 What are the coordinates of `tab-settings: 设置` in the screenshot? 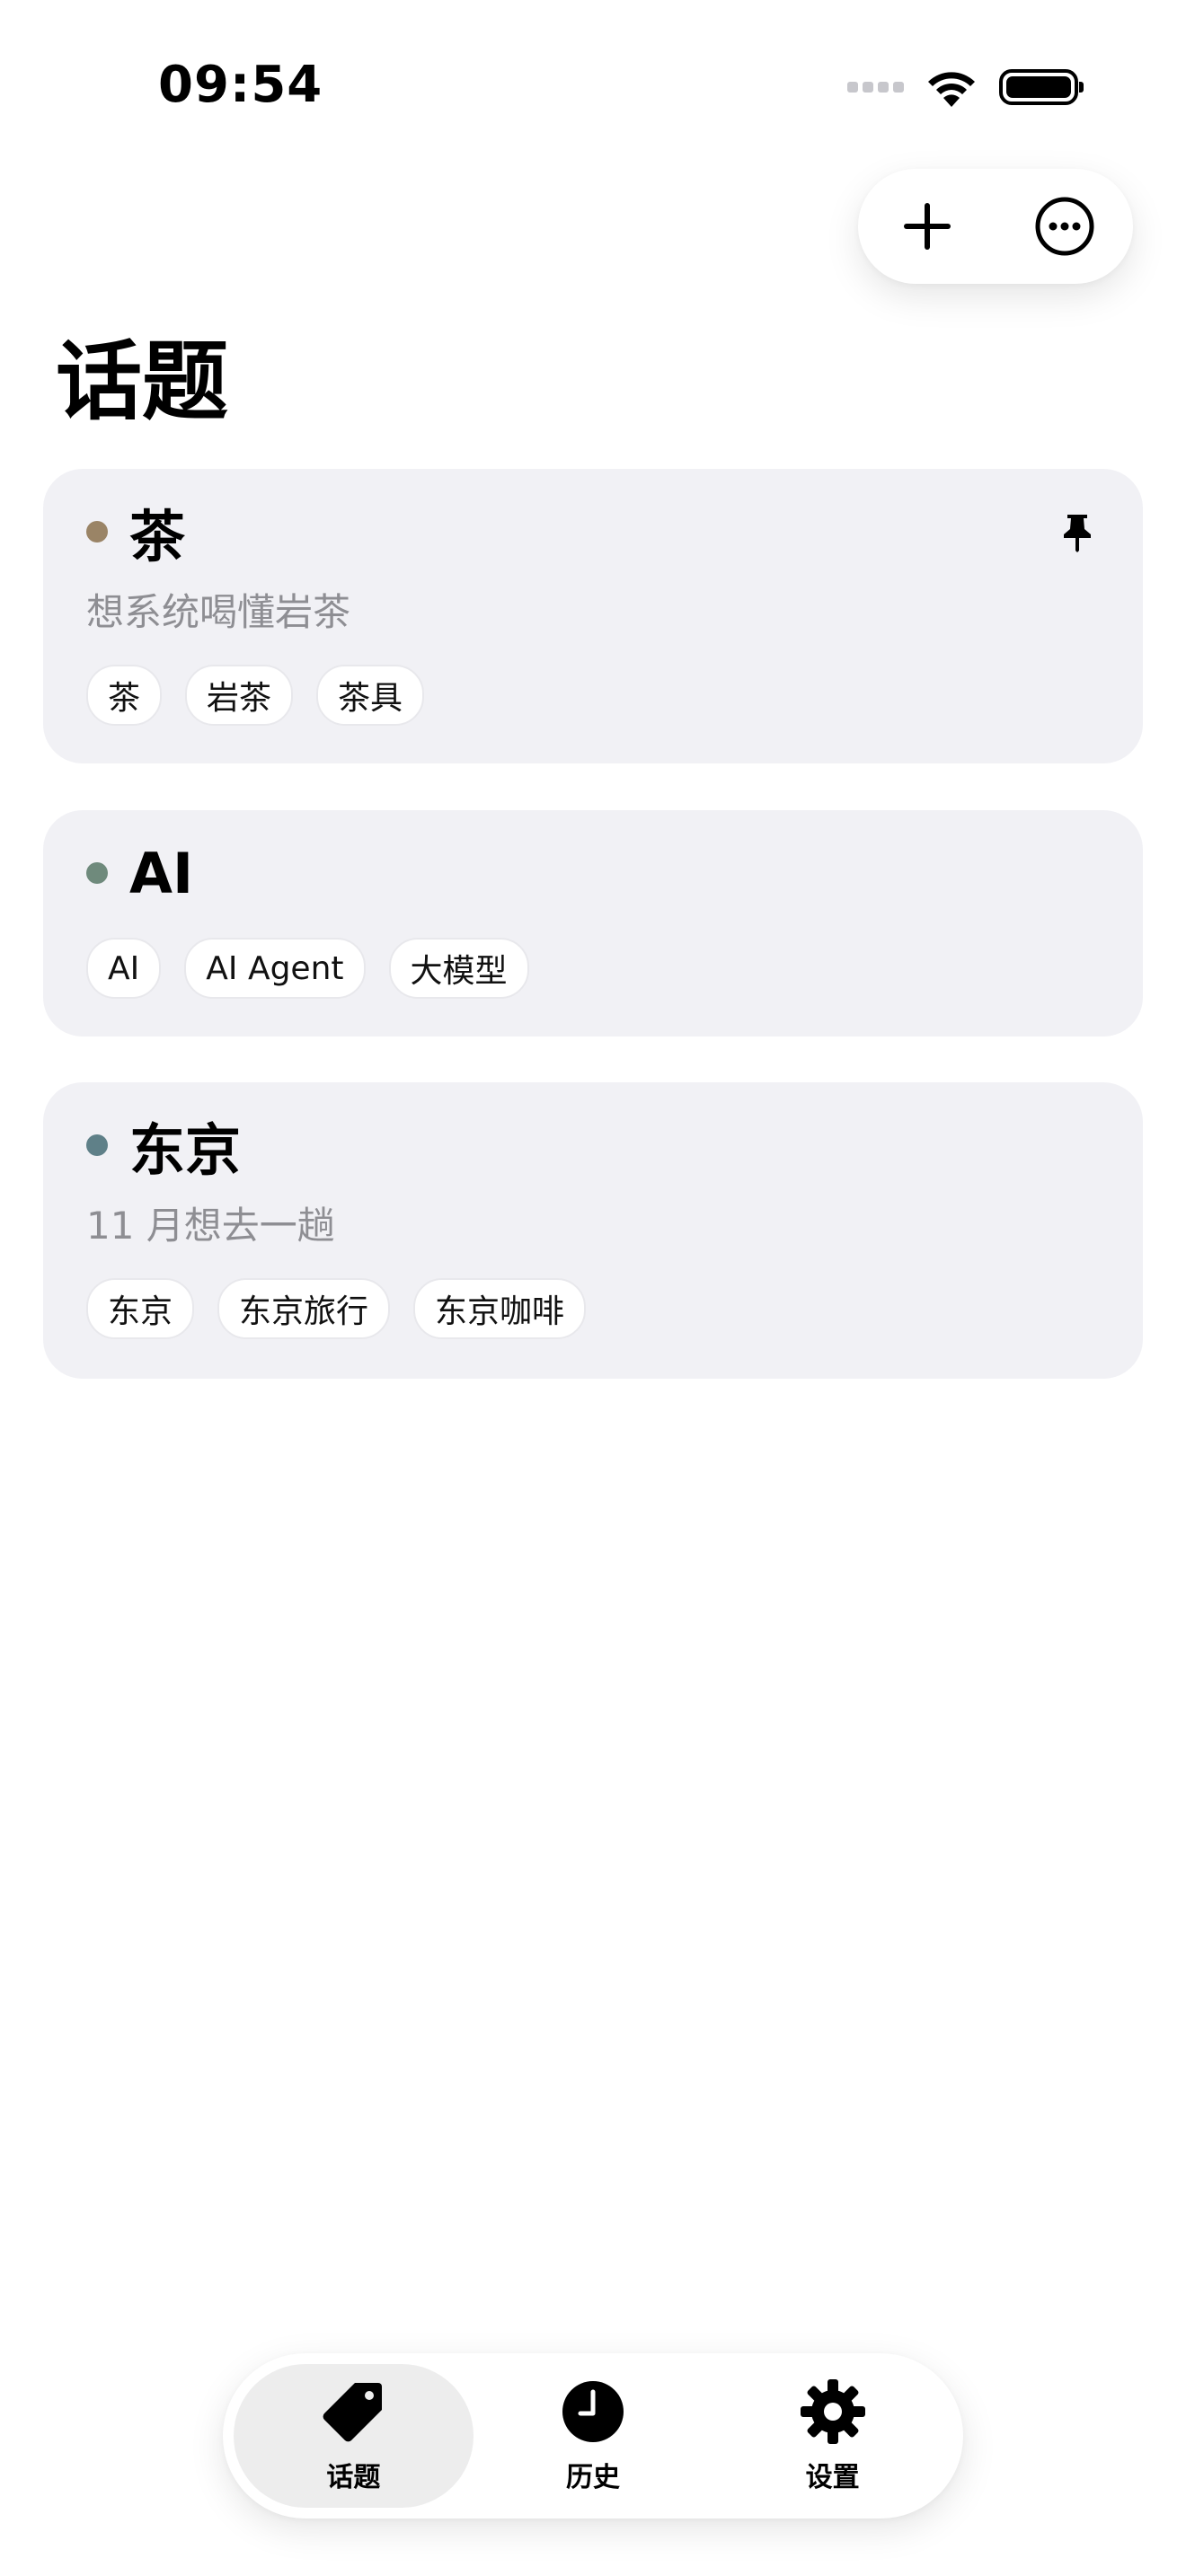 It's located at (832, 2436).